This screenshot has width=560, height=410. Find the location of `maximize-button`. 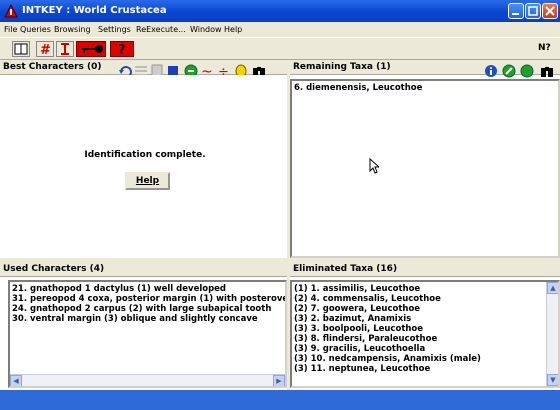

maximize-button is located at coordinates (533, 11).